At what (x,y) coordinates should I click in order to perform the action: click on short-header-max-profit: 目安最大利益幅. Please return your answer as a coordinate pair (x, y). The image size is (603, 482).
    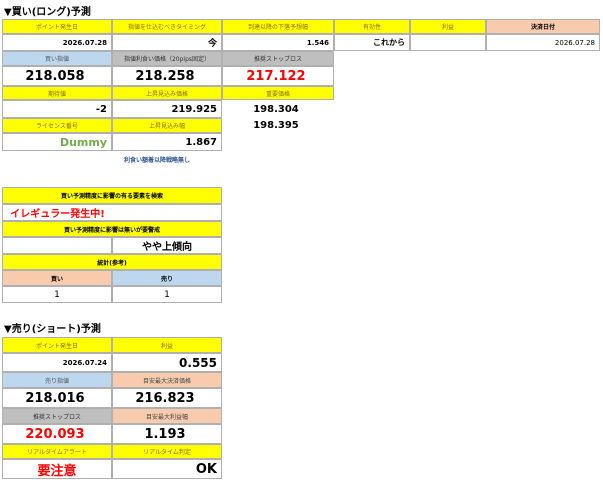
    Looking at the image, I should click on (167, 416).